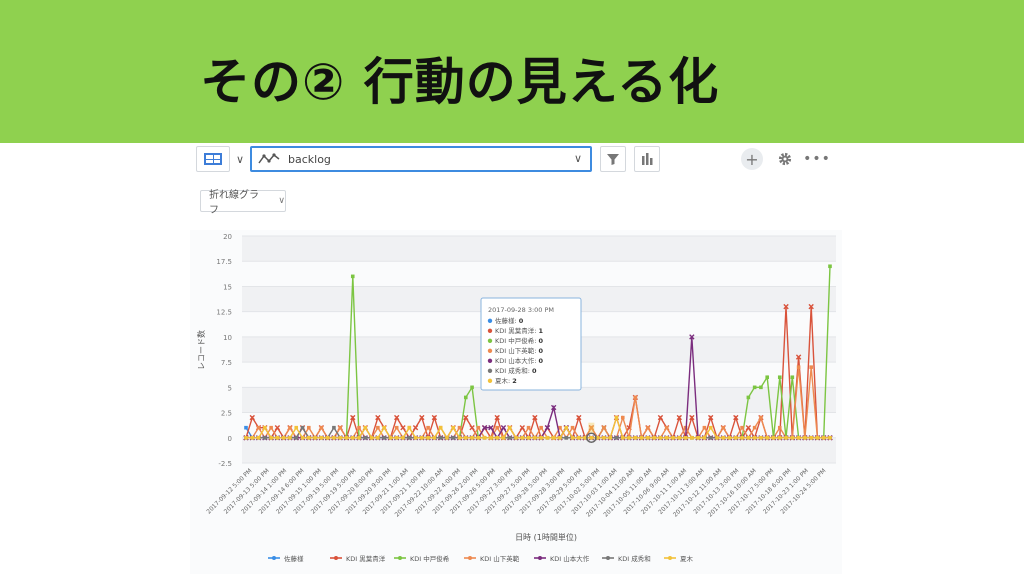 The image size is (1024, 578). What do you see at coordinates (519, 350) in the screenshot?
I see `tooltip-row-label: KDI 山下英範: 0` at bounding box center [519, 350].